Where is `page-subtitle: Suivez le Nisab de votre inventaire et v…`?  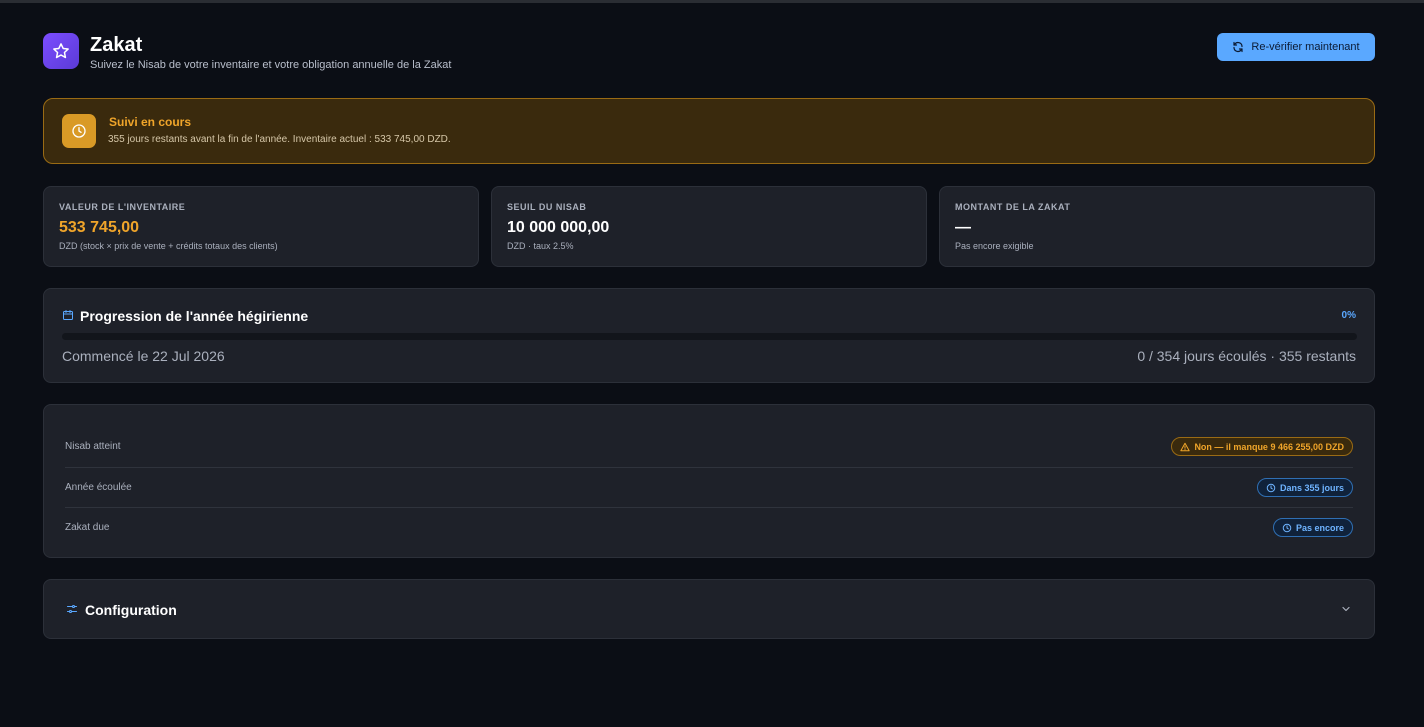 page-subtitle: Suivez le Nisab de votre inventaire et v… is located at coordinates (271, 65).